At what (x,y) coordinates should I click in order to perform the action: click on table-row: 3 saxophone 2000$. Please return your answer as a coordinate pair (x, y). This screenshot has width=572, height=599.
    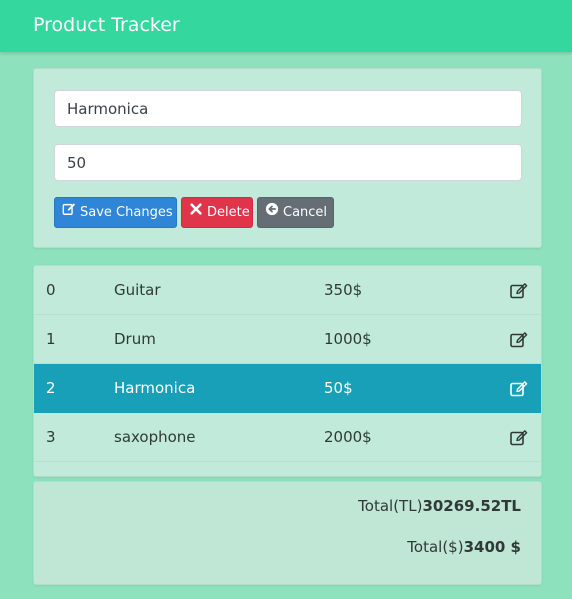
    Looking at the image, I should click on (287, 437).